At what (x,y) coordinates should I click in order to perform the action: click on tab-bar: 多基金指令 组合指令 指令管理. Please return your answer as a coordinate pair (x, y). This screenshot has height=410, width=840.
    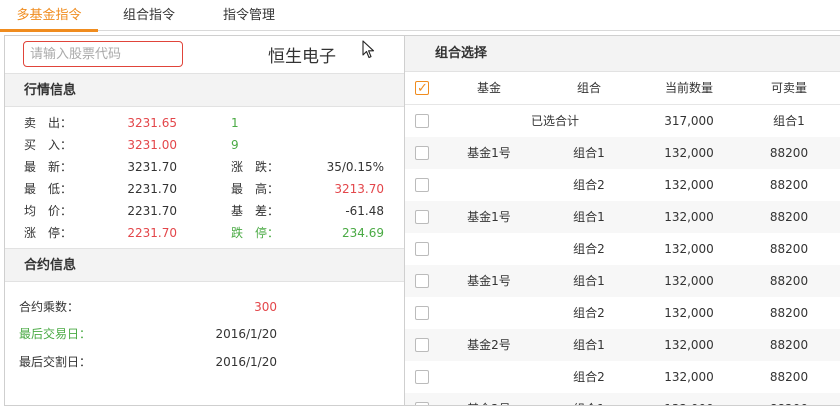
    Looking at the image, I should click on (420, 16).